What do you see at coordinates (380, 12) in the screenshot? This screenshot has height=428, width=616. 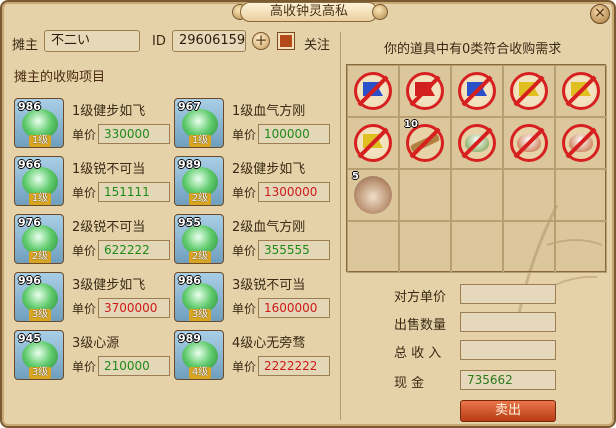 I see `title-ornament-right` at bounding box center [380, 12].